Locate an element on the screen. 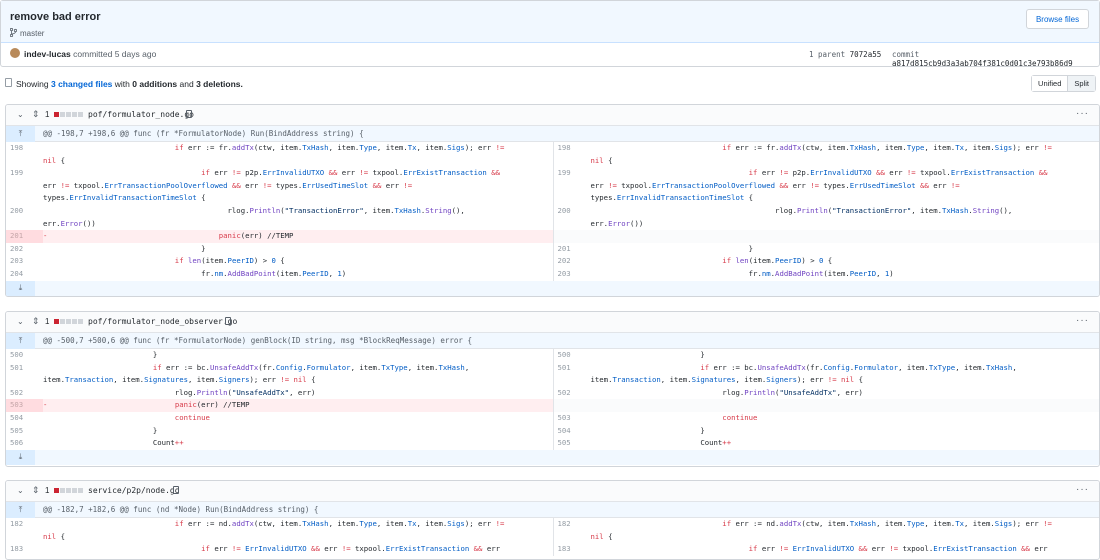 The image size is (1100, 560). commit-title: remove bad error is located at coordinates (55, 17).